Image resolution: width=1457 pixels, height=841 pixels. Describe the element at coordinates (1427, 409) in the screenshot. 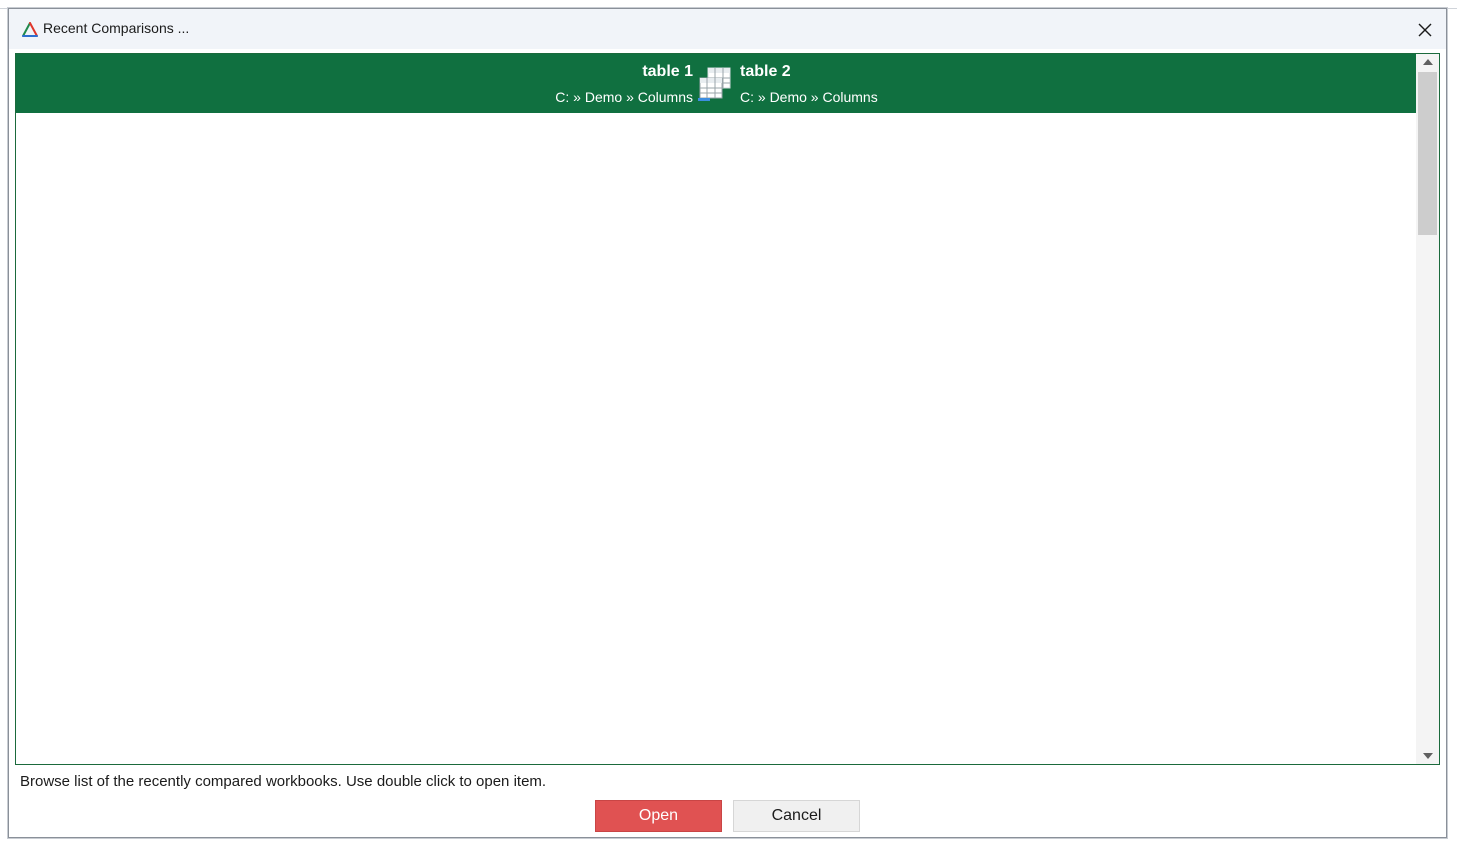

I see `vertical-scrollbar` at that location.